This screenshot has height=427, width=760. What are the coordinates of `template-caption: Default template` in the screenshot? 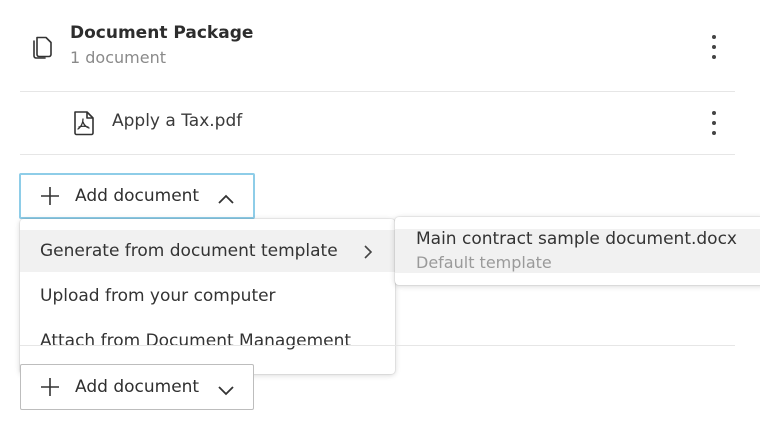 It's located at (484, 262).